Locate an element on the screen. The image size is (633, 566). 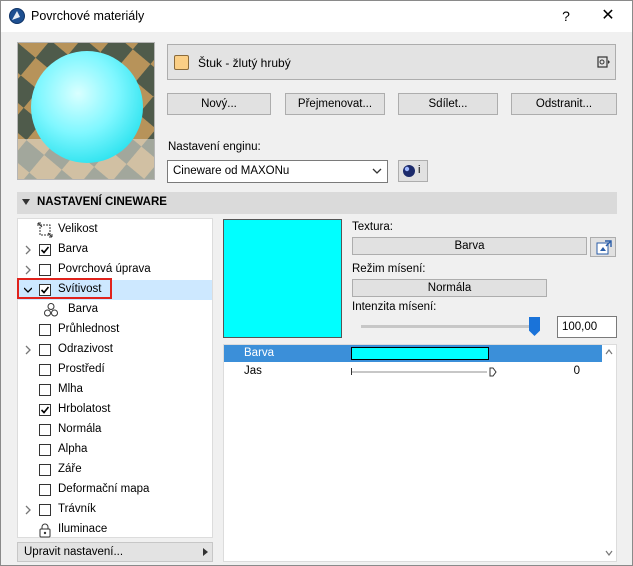
tree-item-9: Hrbolatost is located at coordinates (115, 410).